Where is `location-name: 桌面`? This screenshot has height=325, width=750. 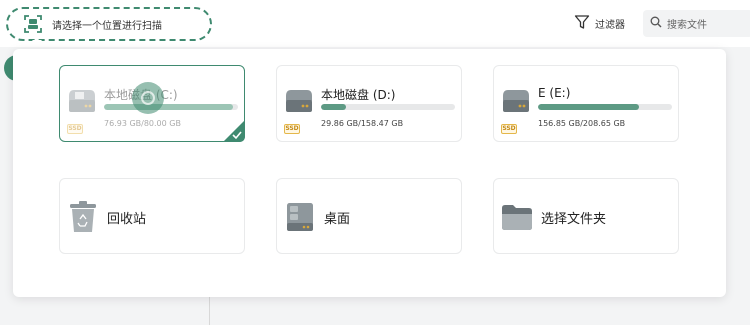
location-name: 桌面 is located at coordinates (337, 219).